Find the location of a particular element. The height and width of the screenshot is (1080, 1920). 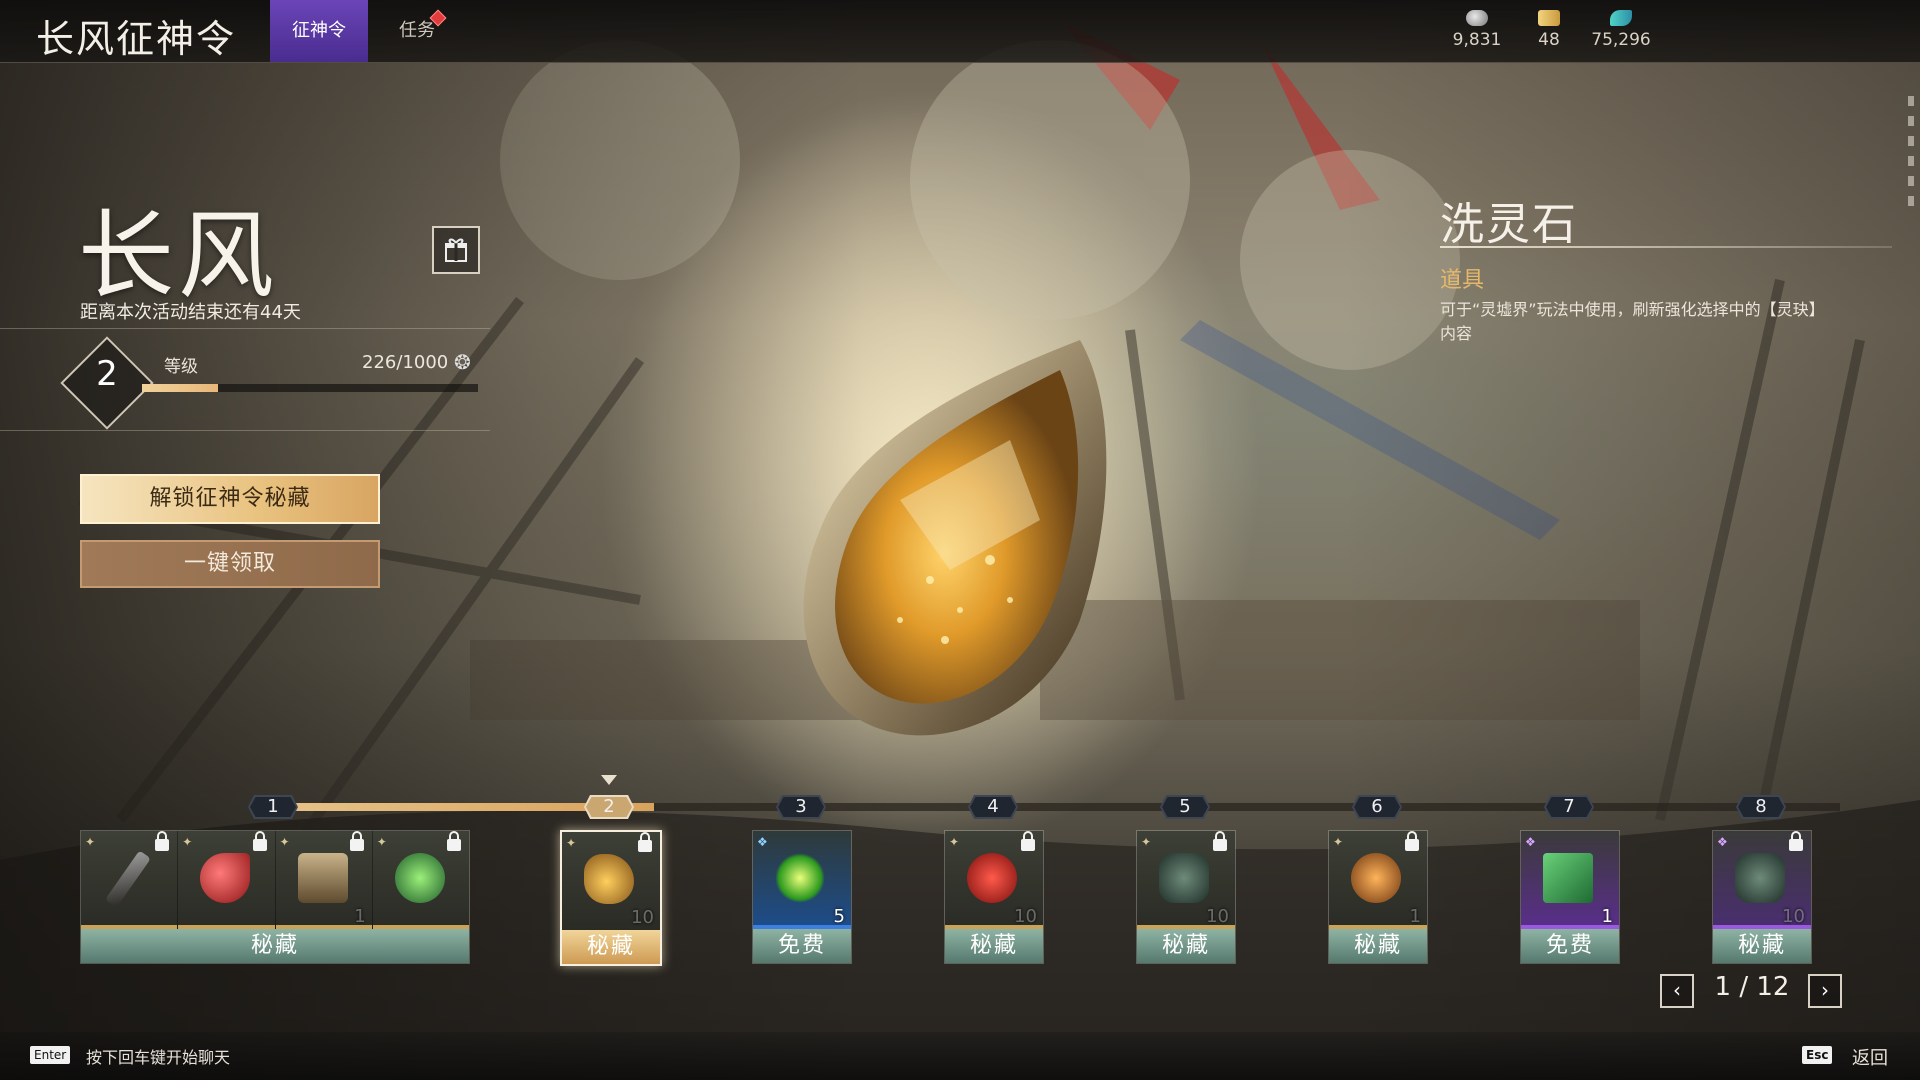

next-page-button: › is located at coordinates (1825, 991).